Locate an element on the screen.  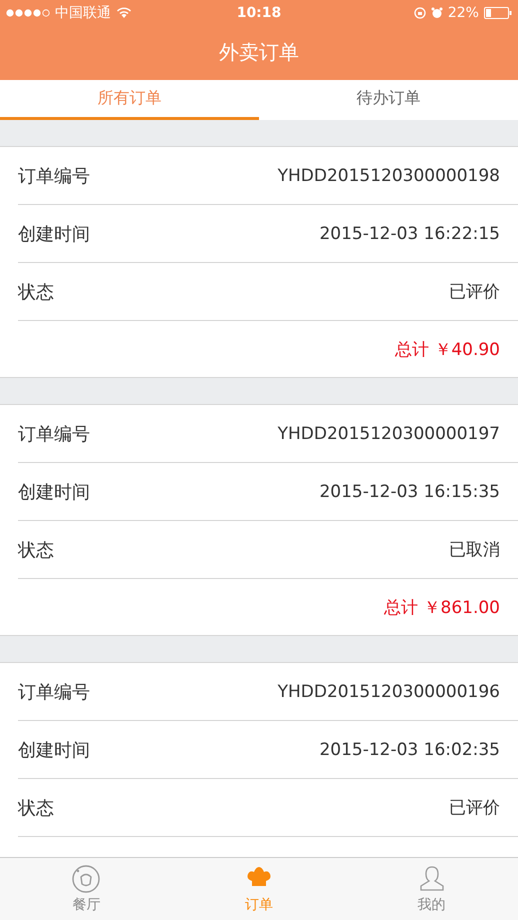
tab-bar-item: 我的 is located at coordinates (431, 889).